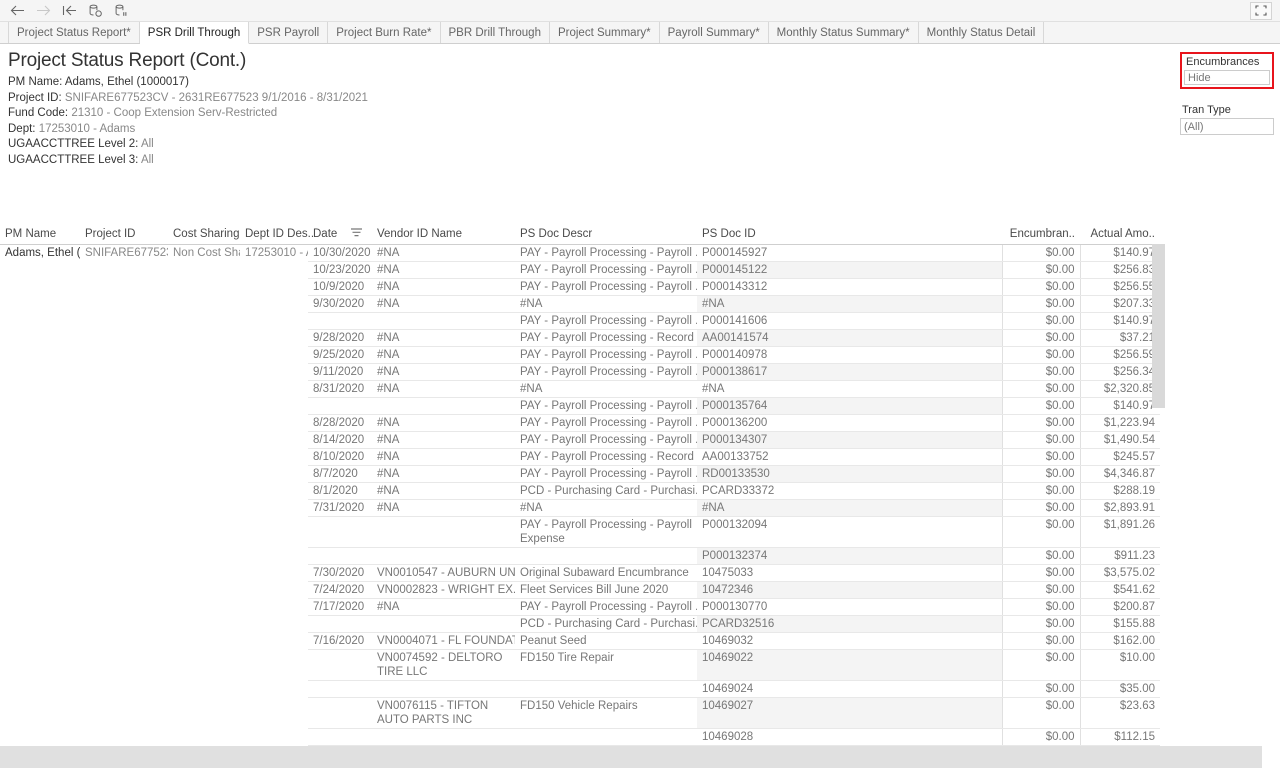 Image resolution: width=1280 pixels, height=768 pixels. I want to click on cell-ps-doc-id: P000145927, so click(849, 253).